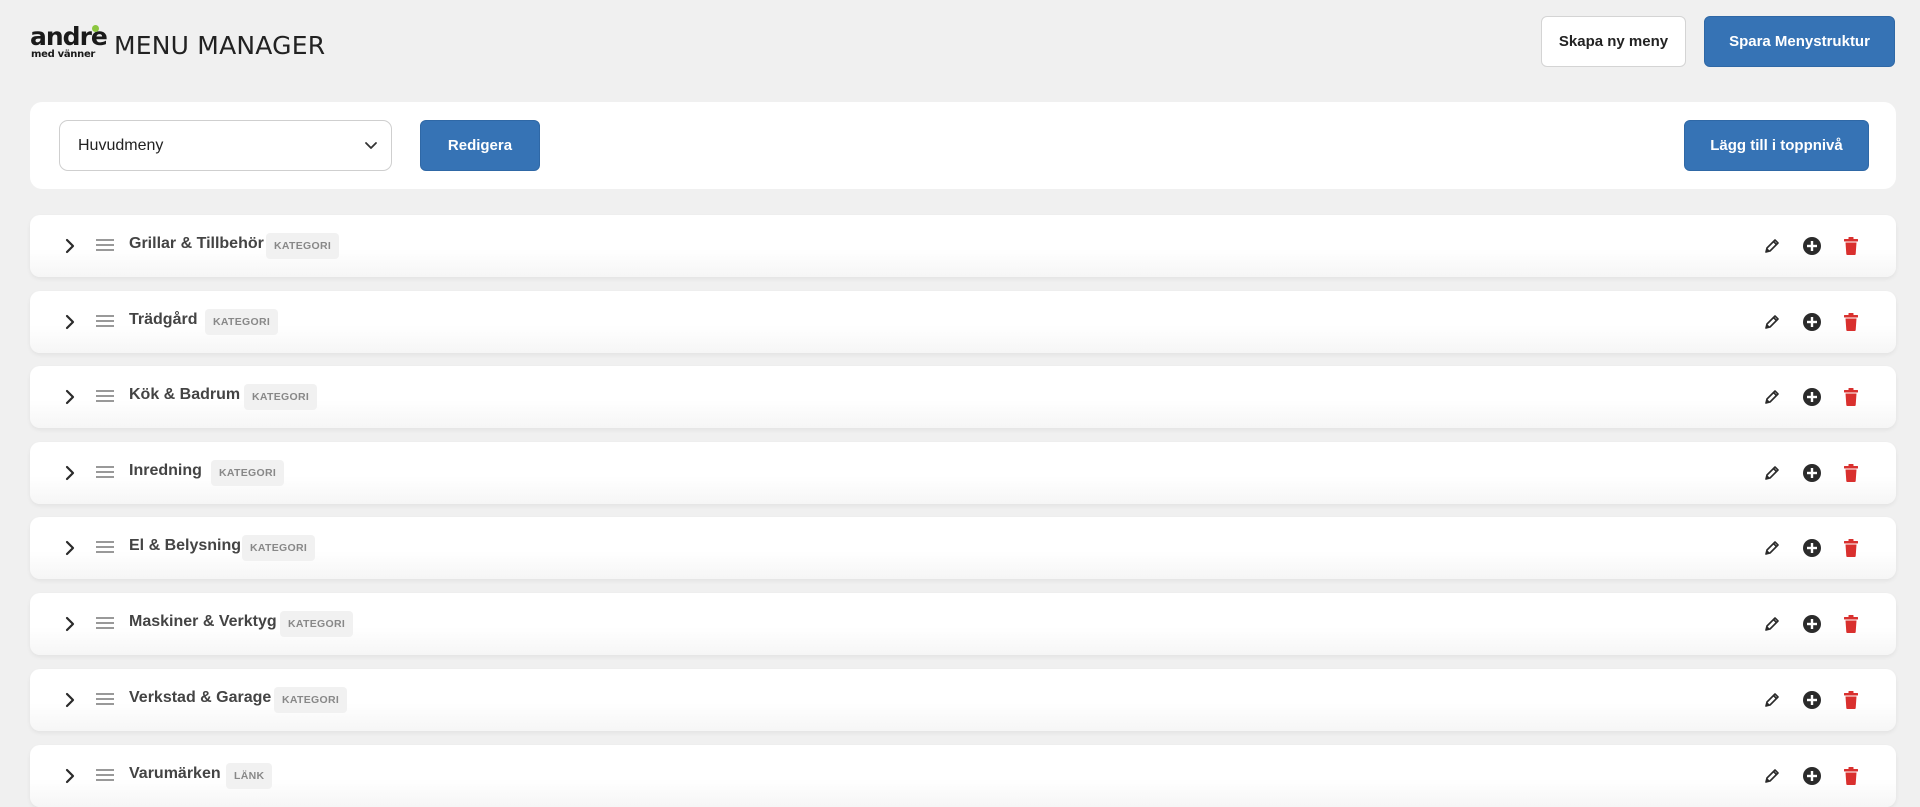 The image size is (1920, 807). What do you see at coordinates (175, 773) in the screenshot?
I see `menu-item-label: Varumärken` at bounding box center [175, 773].